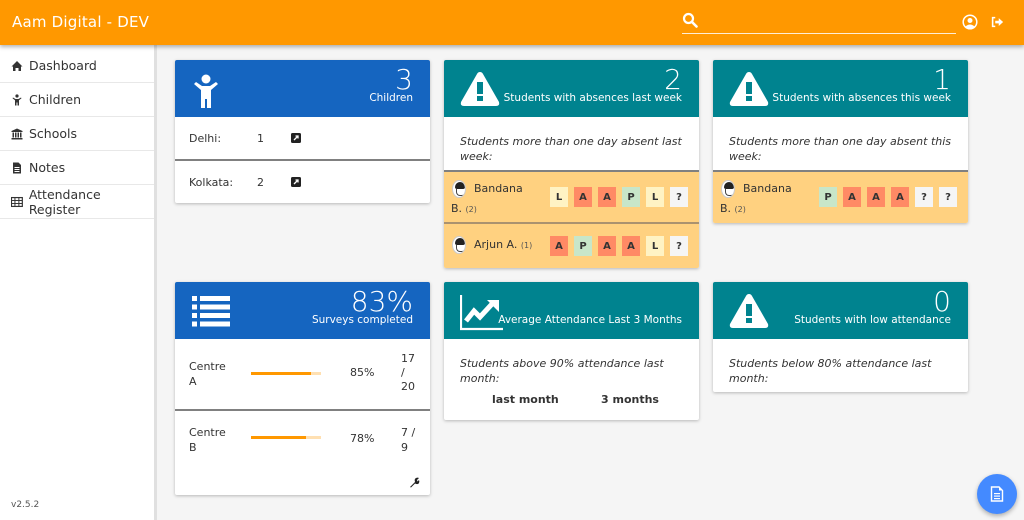 The width and height of the screenshot is (1024, 520). Describe the element at coordinates (63, 65) in the screenshot. I see `sidebar-item-label: Dashboard` at that location.